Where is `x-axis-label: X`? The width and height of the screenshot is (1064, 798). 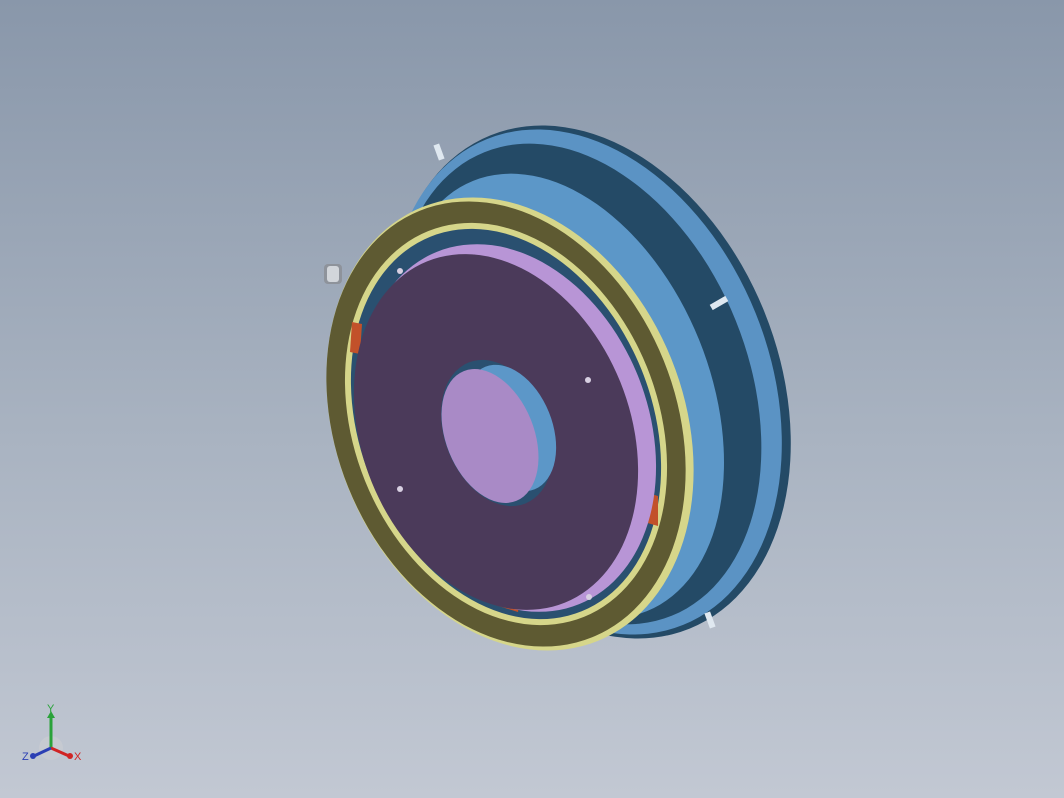
x-axis-label: X is located at coordinates (78, 757).